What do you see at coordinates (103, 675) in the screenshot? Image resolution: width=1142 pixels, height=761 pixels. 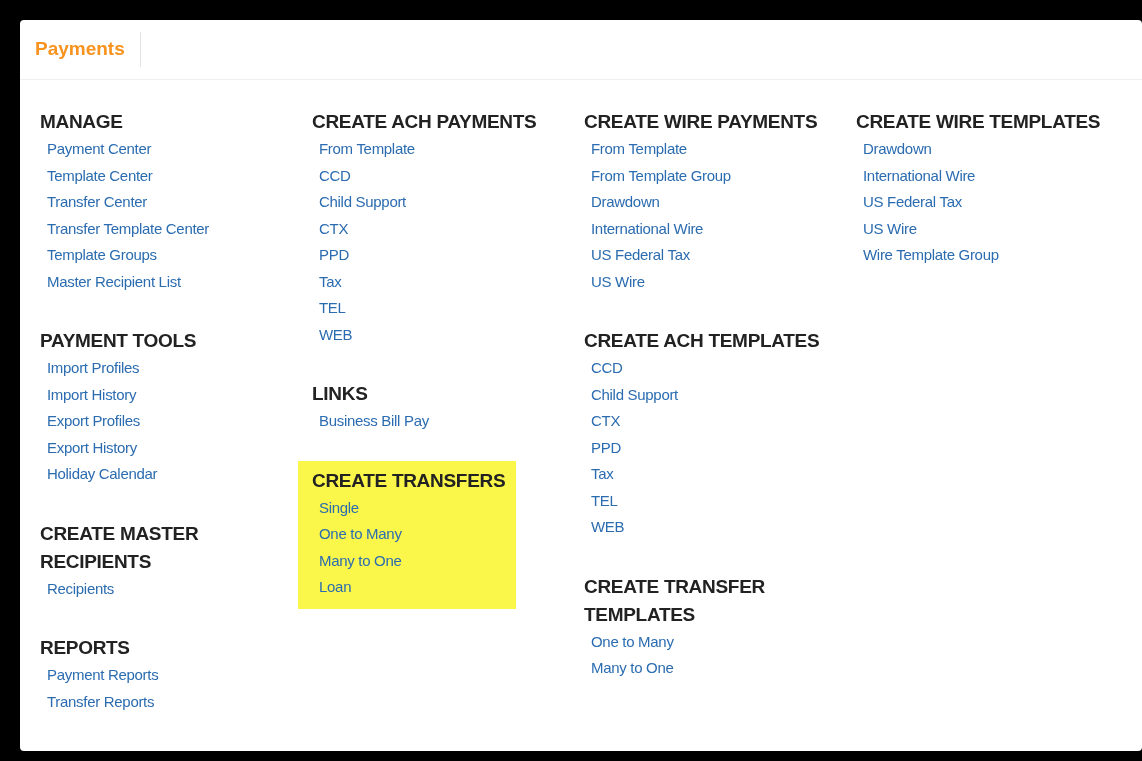 I see `menu-link: Payment Reports` at bounding box center [103, 675].